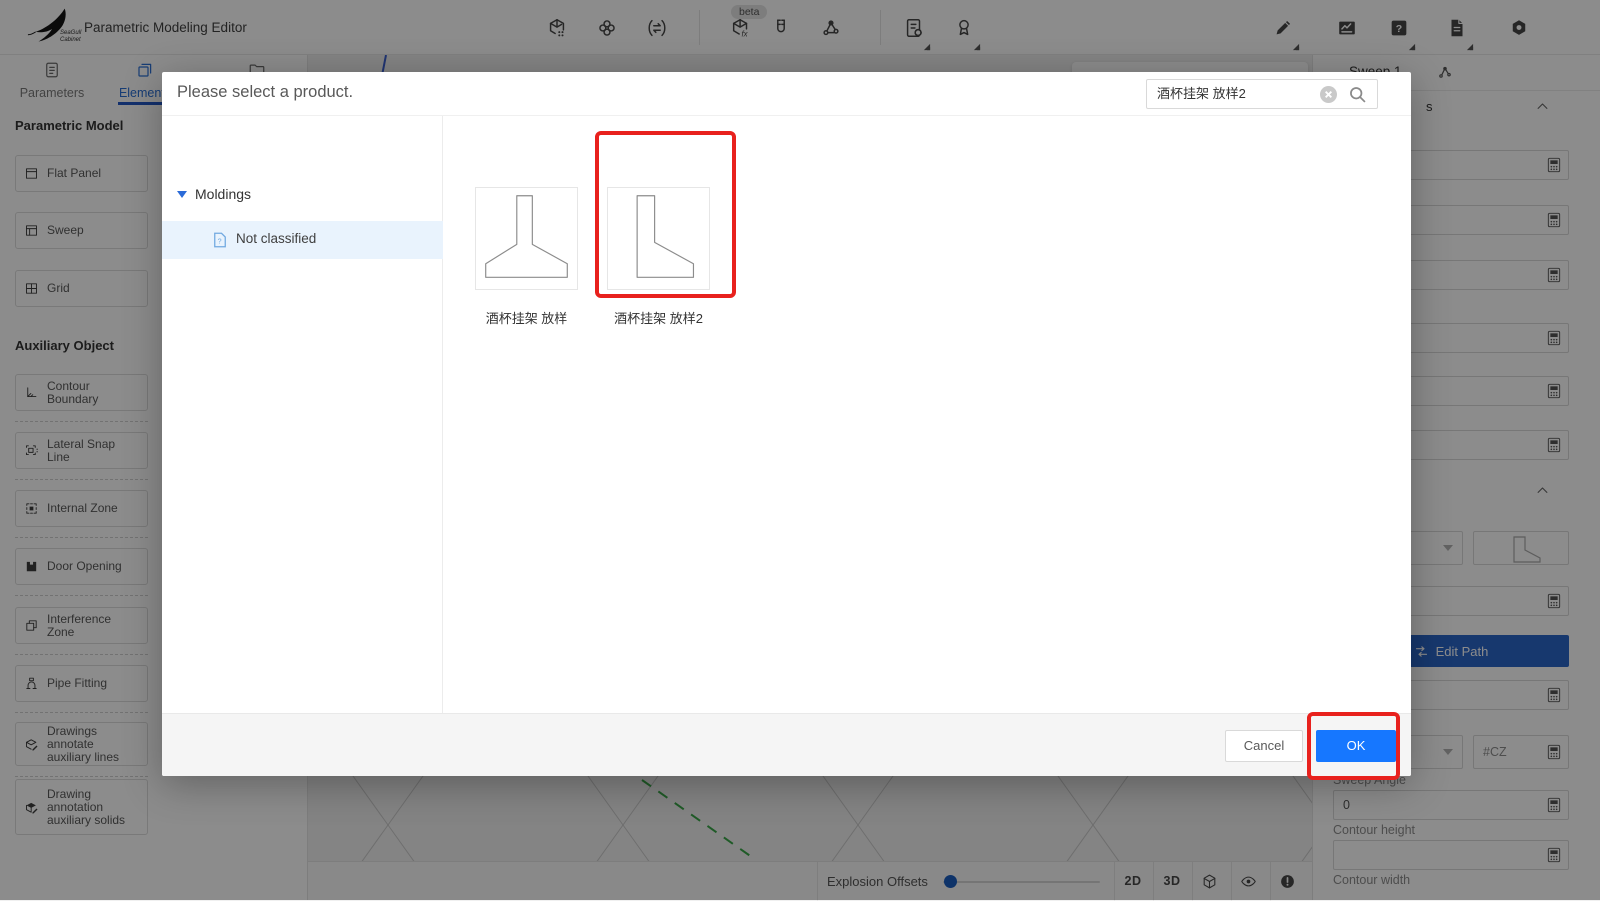 Image resolution: width=1600 pixels, height=901 pixels. Describe the element at coordinates (1264, 746) in the screenshot. I see `cancel-button: Cancel` at that location.